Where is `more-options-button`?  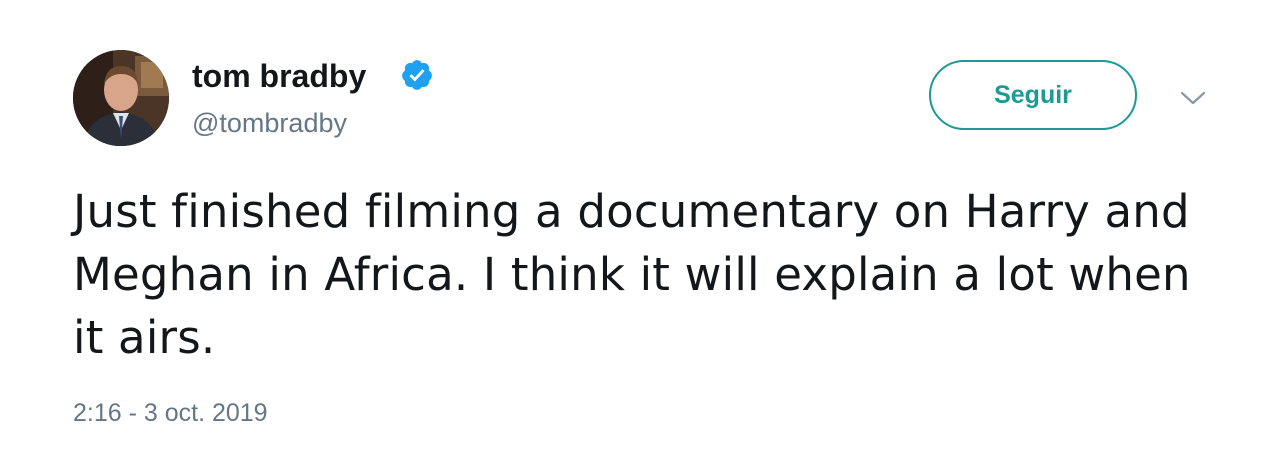
more-options-button is located at coordinates (1193, 98).